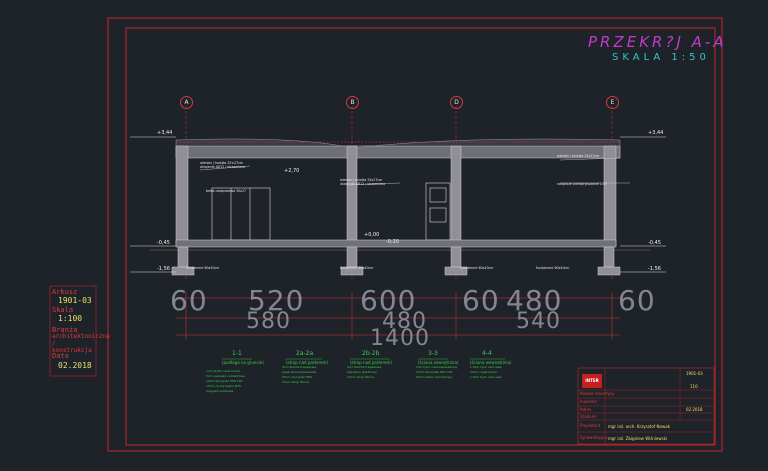 Image resolution: width=768 pixels, height=471 pixels. What do you see at coordinates (586, 409) in the screenshot?
I see `tb-row-label: Adres` at bounding box center [586, 409].